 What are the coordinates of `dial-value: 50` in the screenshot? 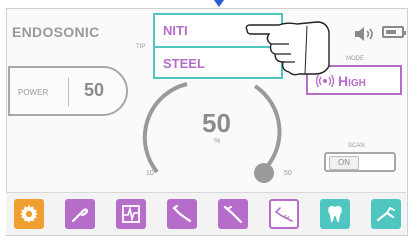 It's located at (216, 123).